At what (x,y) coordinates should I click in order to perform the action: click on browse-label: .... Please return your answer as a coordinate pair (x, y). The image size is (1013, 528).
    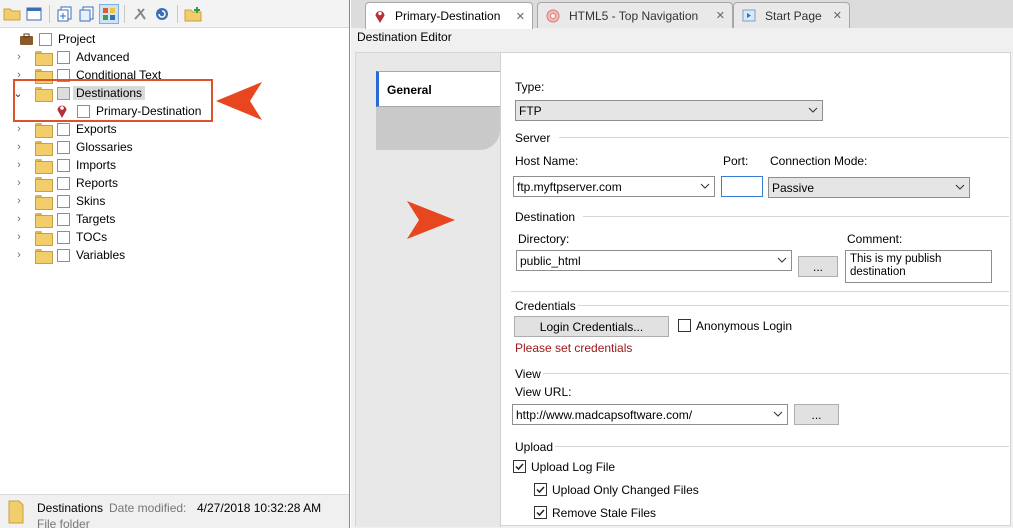
    Looking at the image, I should click on (817, 267).